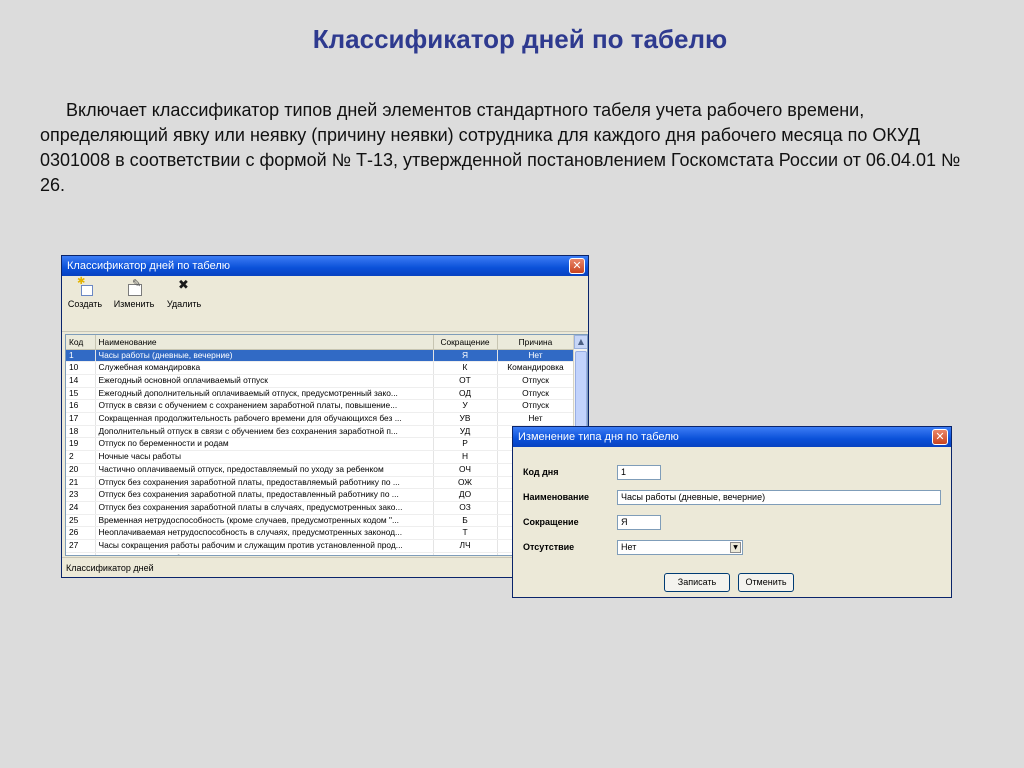 The image size is (1024, 768). Describe the element at coordinates (465, 419) in the screenshot. I see `cell-abbr: УВ` at that location.